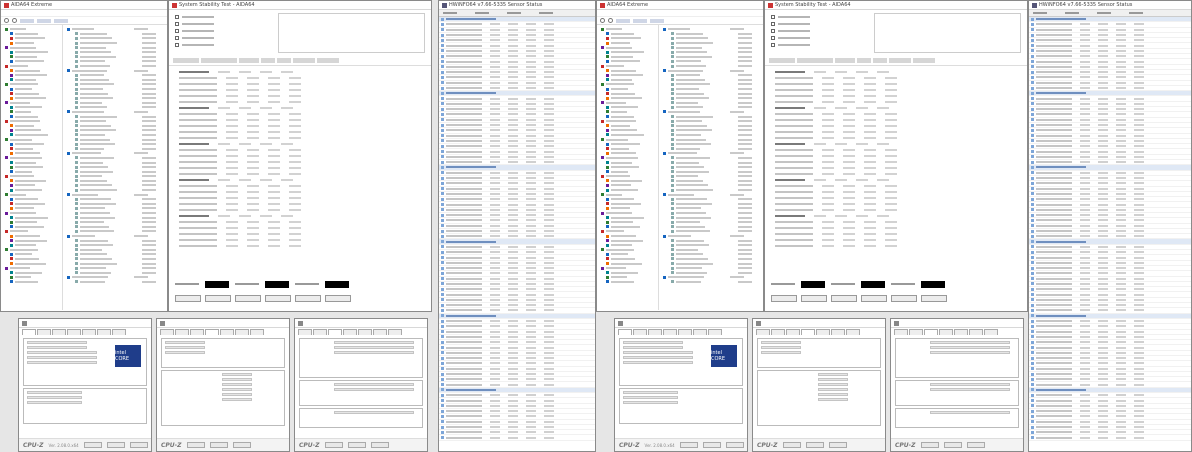 This screenshot has width=1192, height=452. Describe the element at coordinates (85, 323) in the screenshot. I see `cpuz-titlebar` at that location.